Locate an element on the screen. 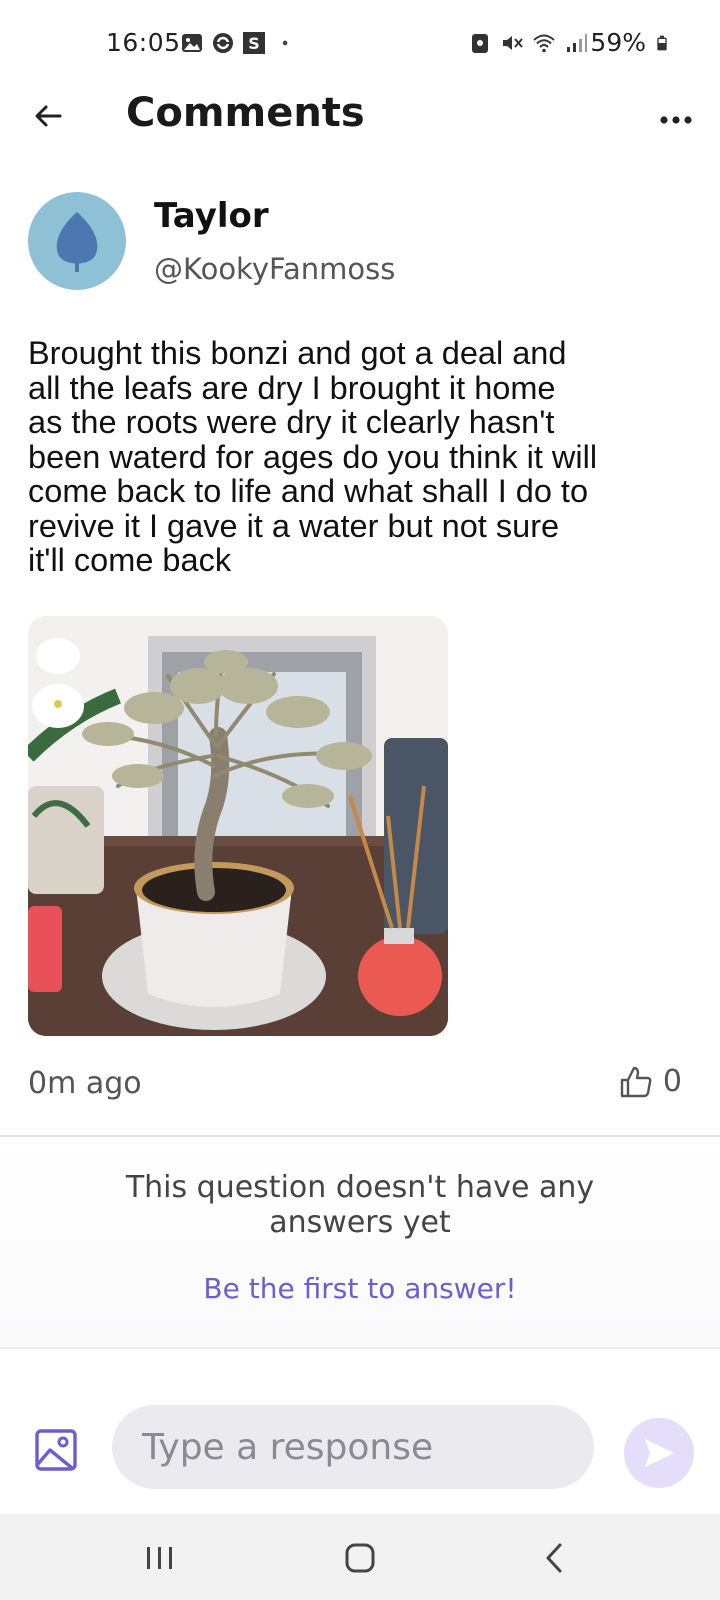  answers-empty-state is located at coordinates (360, 1242).